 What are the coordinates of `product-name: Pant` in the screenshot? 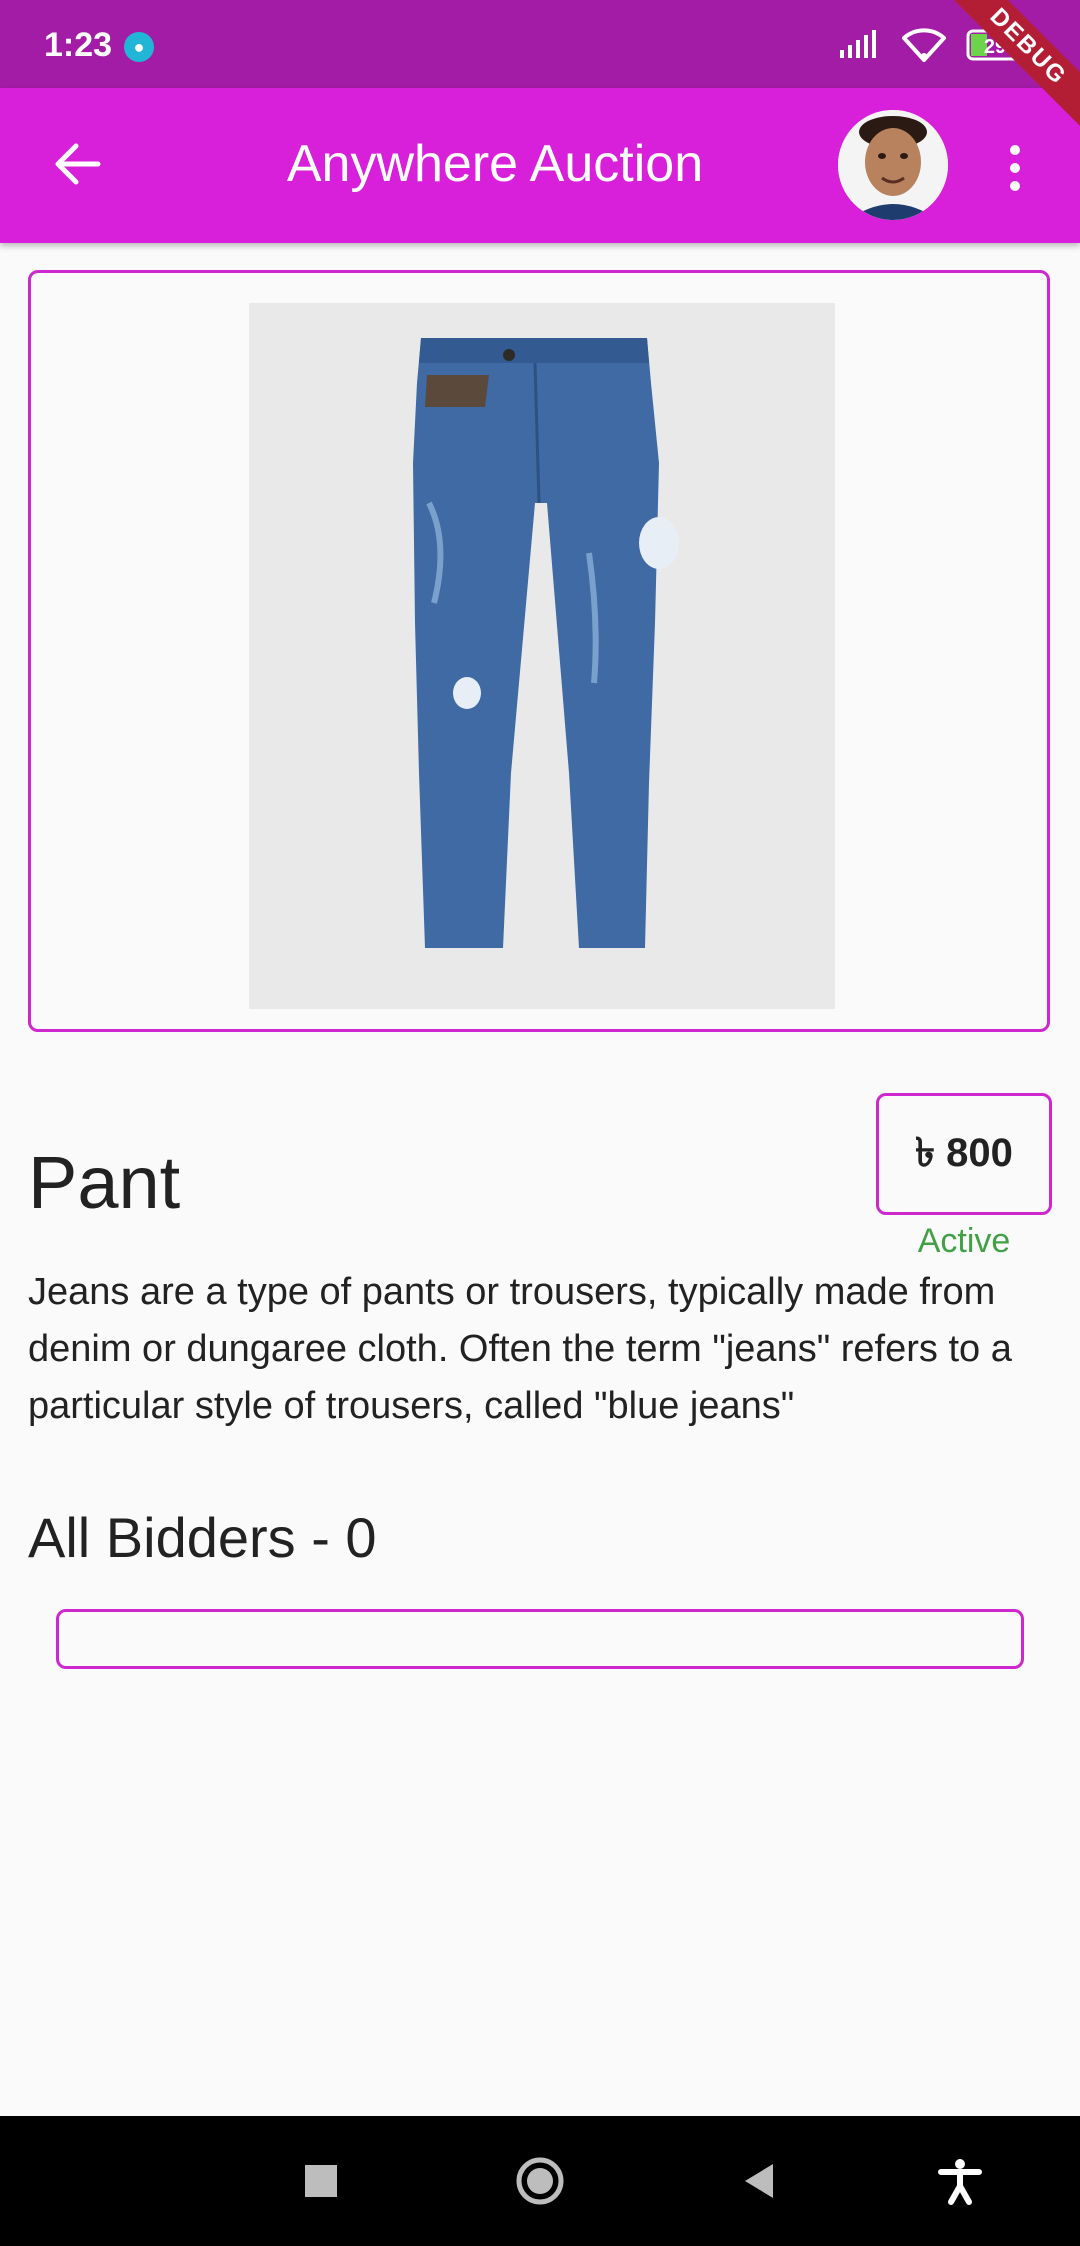 It's located at (104, 1182).